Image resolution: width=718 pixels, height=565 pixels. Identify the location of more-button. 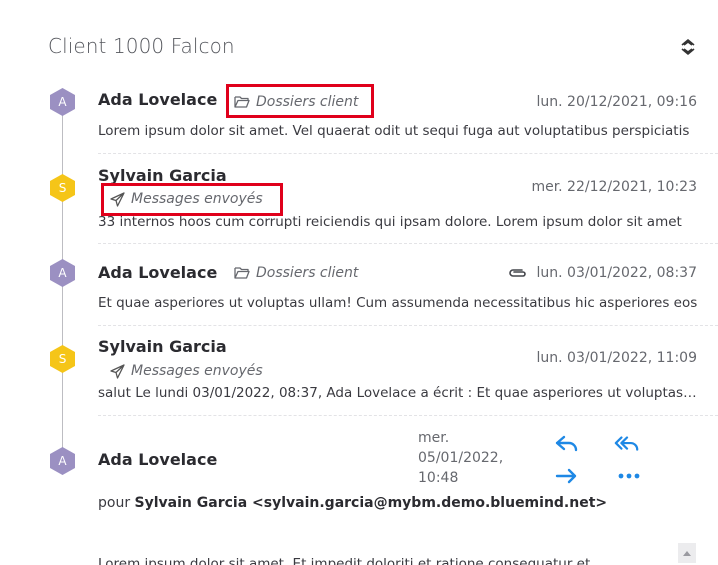
(629, 476).